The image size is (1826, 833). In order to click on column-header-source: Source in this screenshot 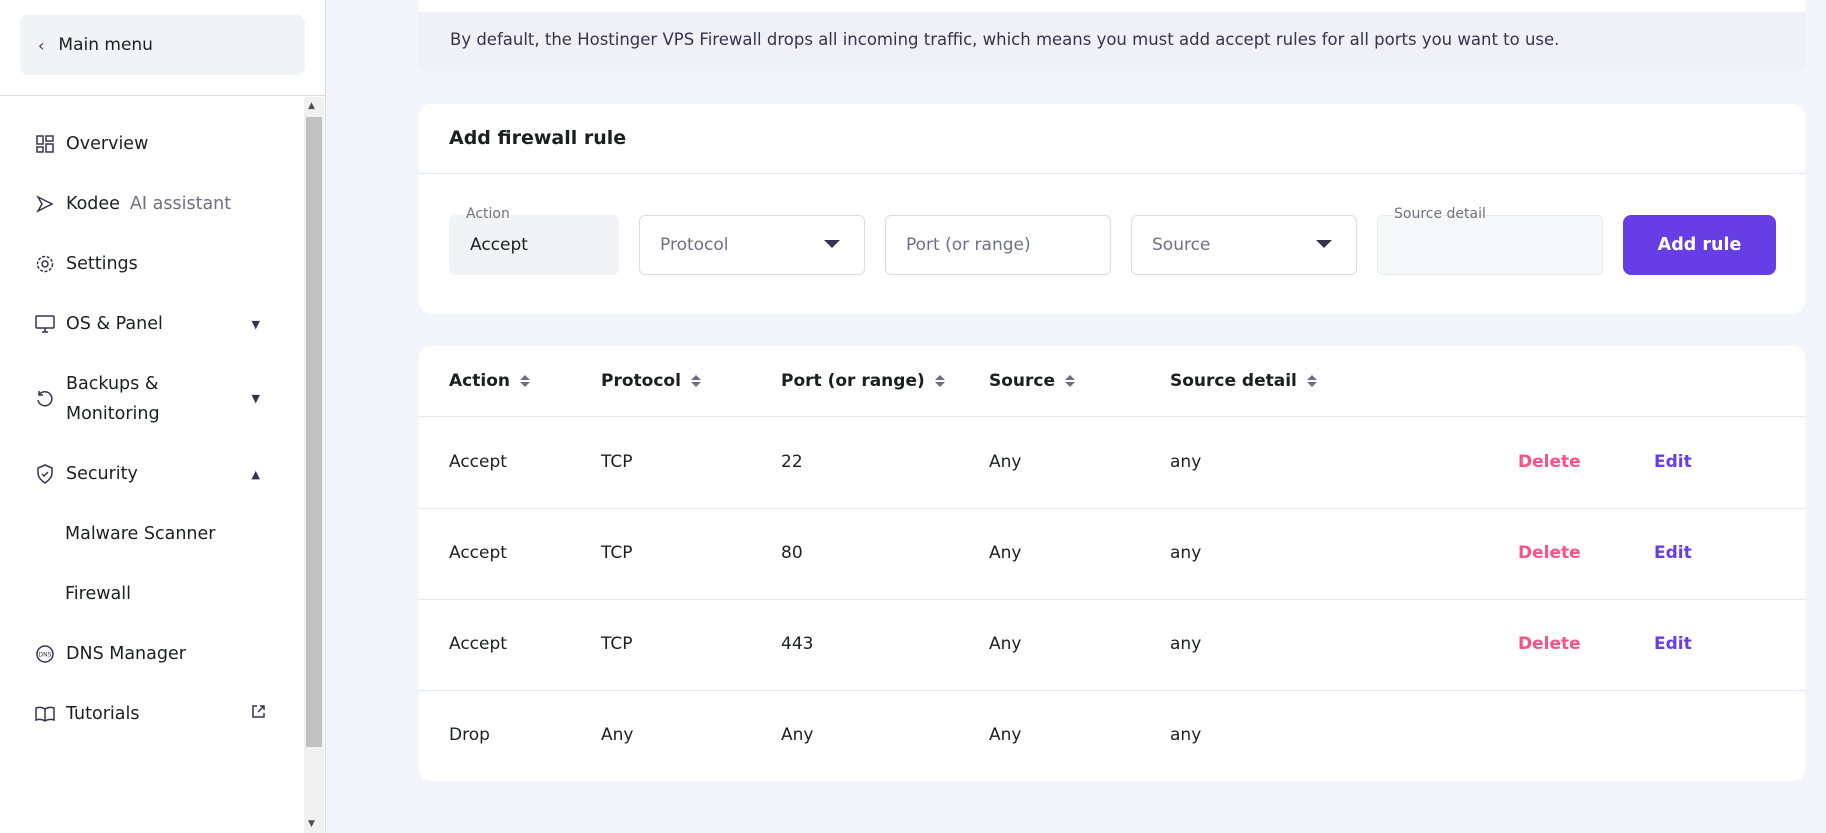, I will do `click(1032, 381)`.